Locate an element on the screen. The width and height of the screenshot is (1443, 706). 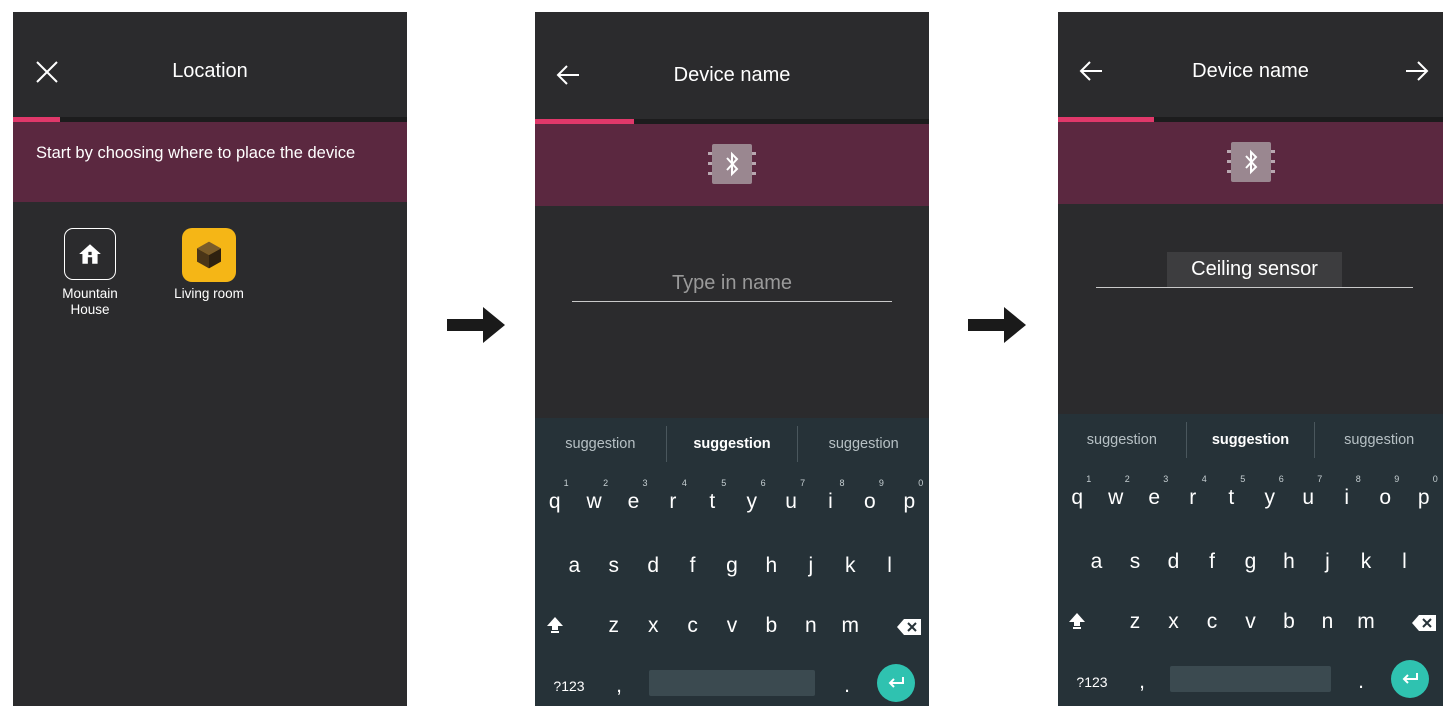
key-hint: 5 is located at coordinates (724, 483).